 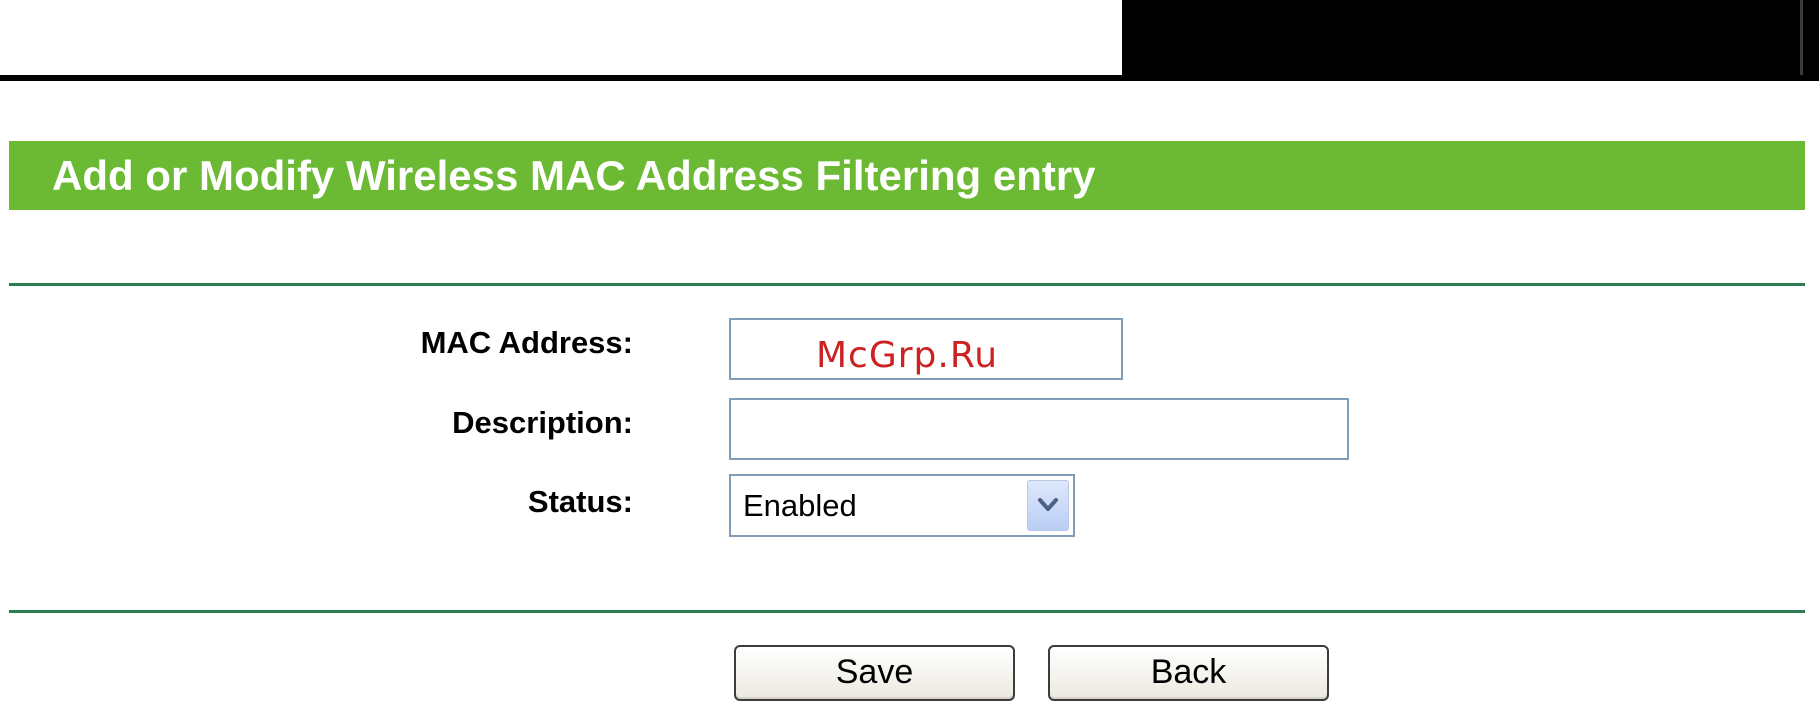 What do you see at coordinates (907, 611) in the screenshot?
I see `divider-bottom` at bounding box center [907, 611].